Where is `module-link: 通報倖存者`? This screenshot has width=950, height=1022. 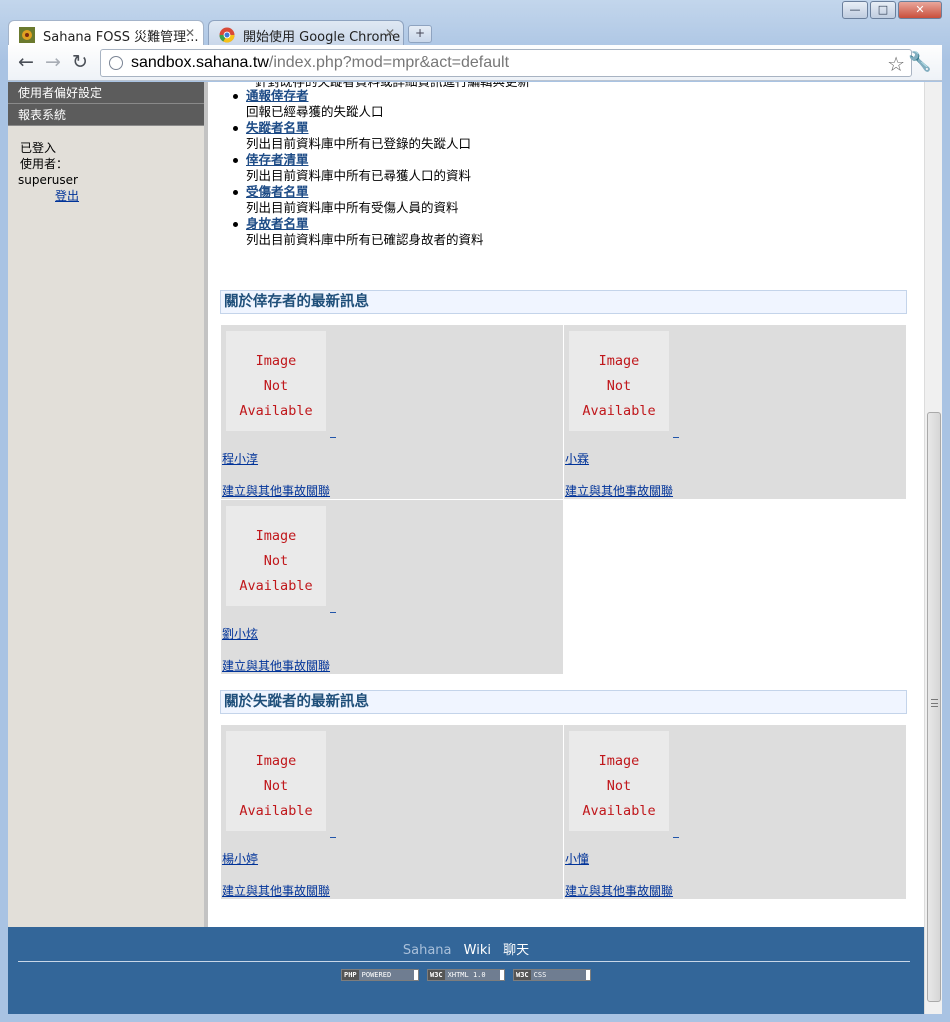
module-link: 通報倖存者 is located at coordinates (277, 95).